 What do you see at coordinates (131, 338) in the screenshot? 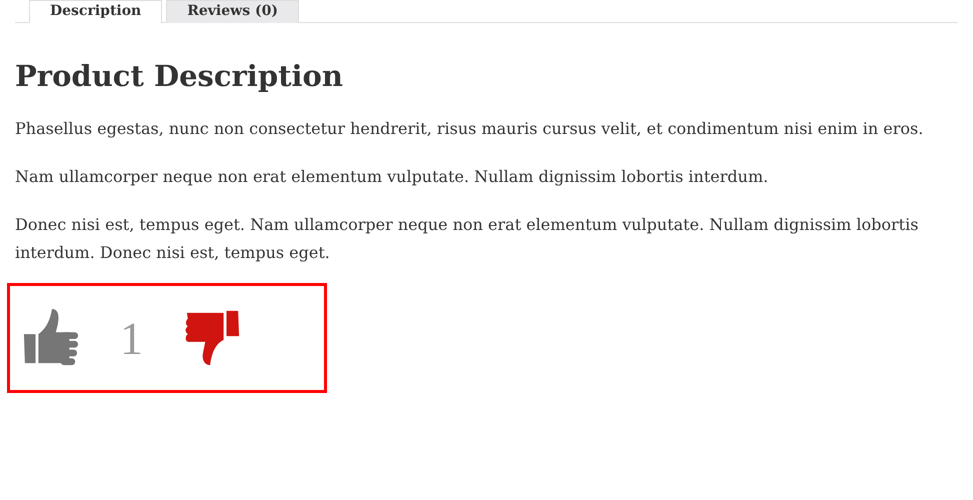
I see `vote-count: 1` at bounding box center [131, 338].